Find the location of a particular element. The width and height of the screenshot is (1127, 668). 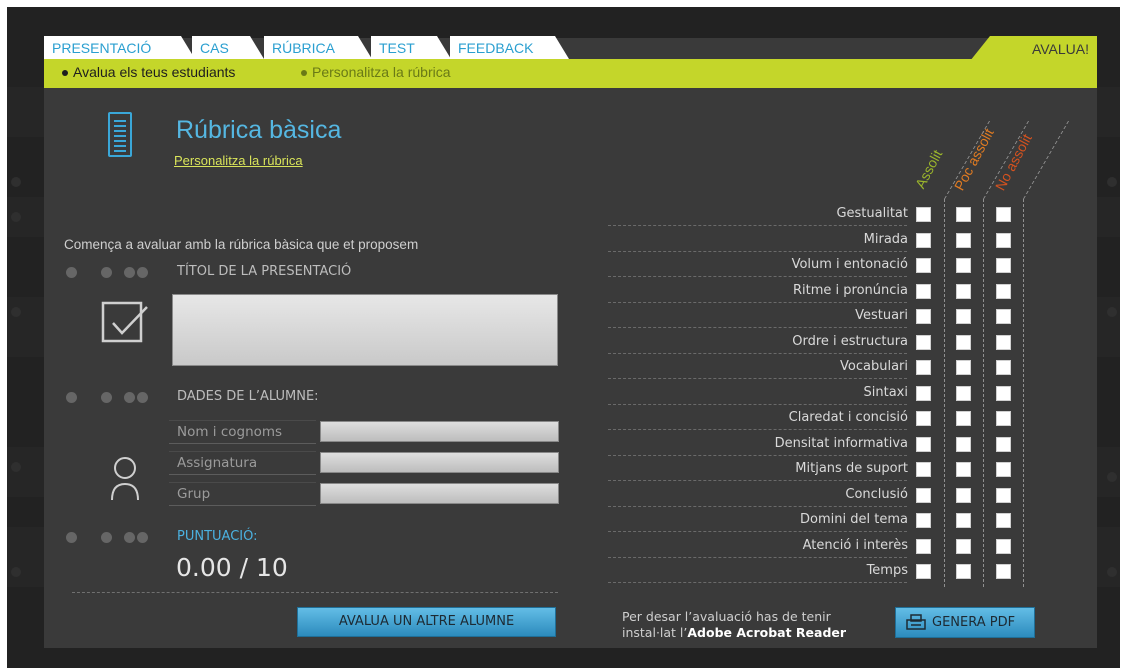

rubric-row: Gestualitat is located at coordinates (818, 214).